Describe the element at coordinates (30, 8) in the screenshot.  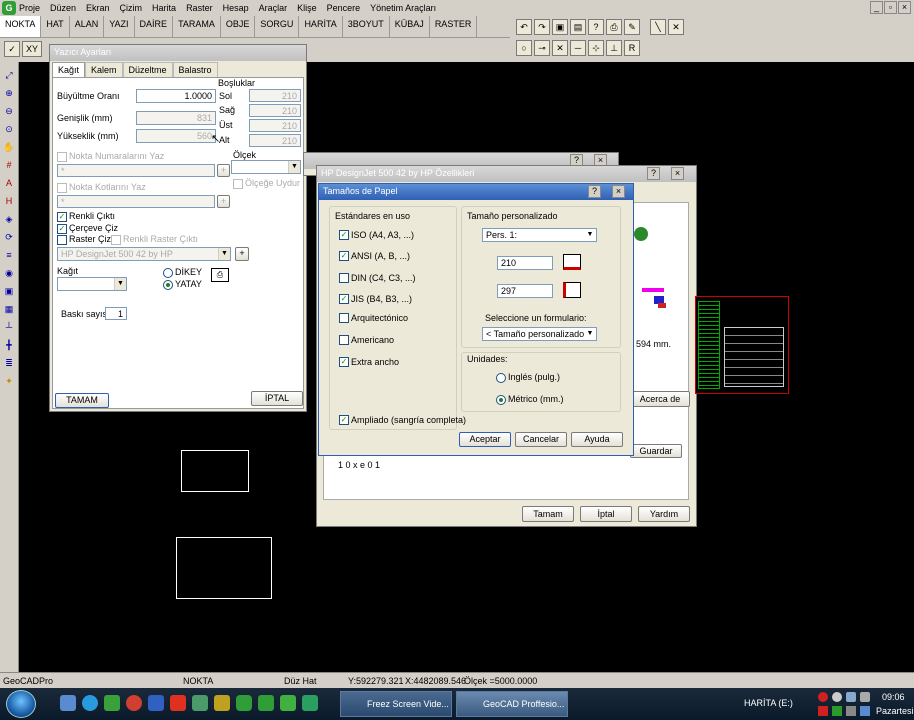
I see `menu-item-proje: Proje` at that location.